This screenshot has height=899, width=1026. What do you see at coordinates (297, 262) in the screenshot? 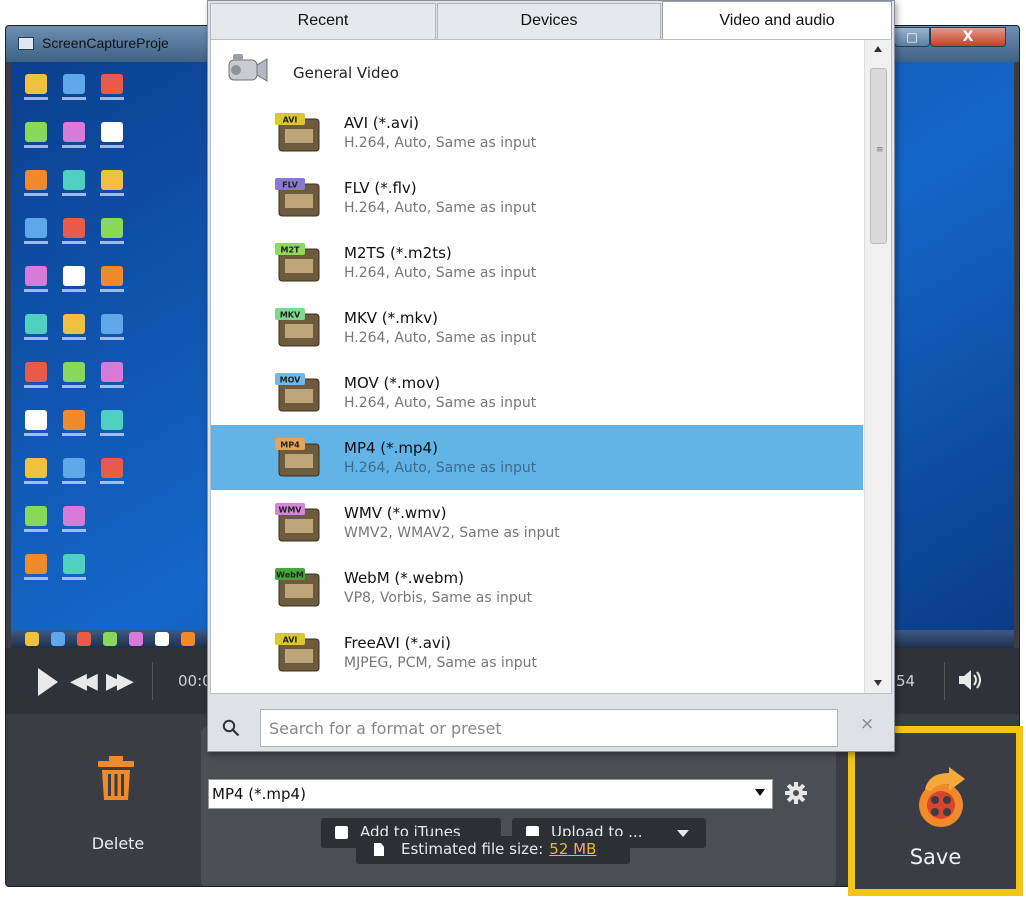
I see `film-format-icon: M2T` at bounding box center [297, 262].